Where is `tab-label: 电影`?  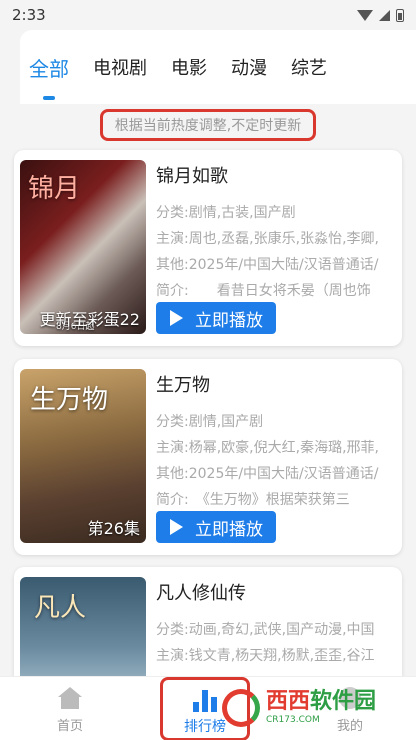
tab-label: 电影 is located at coordinates (189, 68).